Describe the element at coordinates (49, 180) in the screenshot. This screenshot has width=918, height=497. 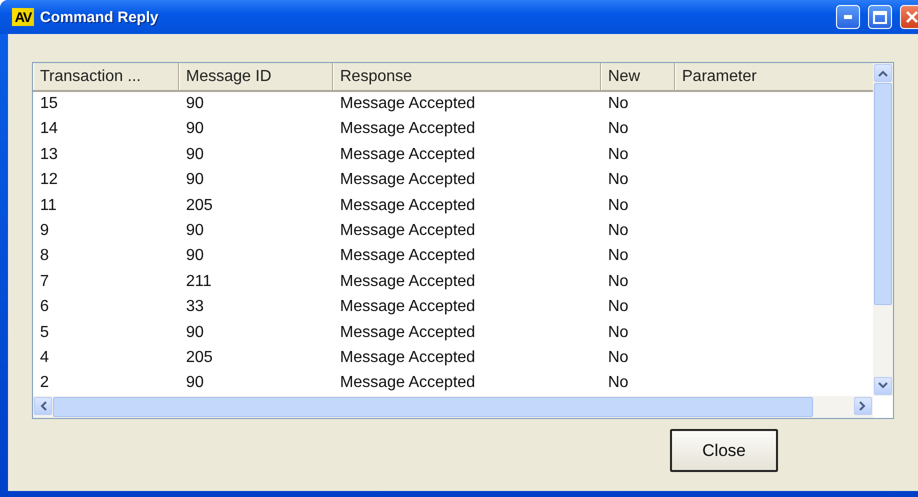
I see `table-cell-text: 12` at that location.